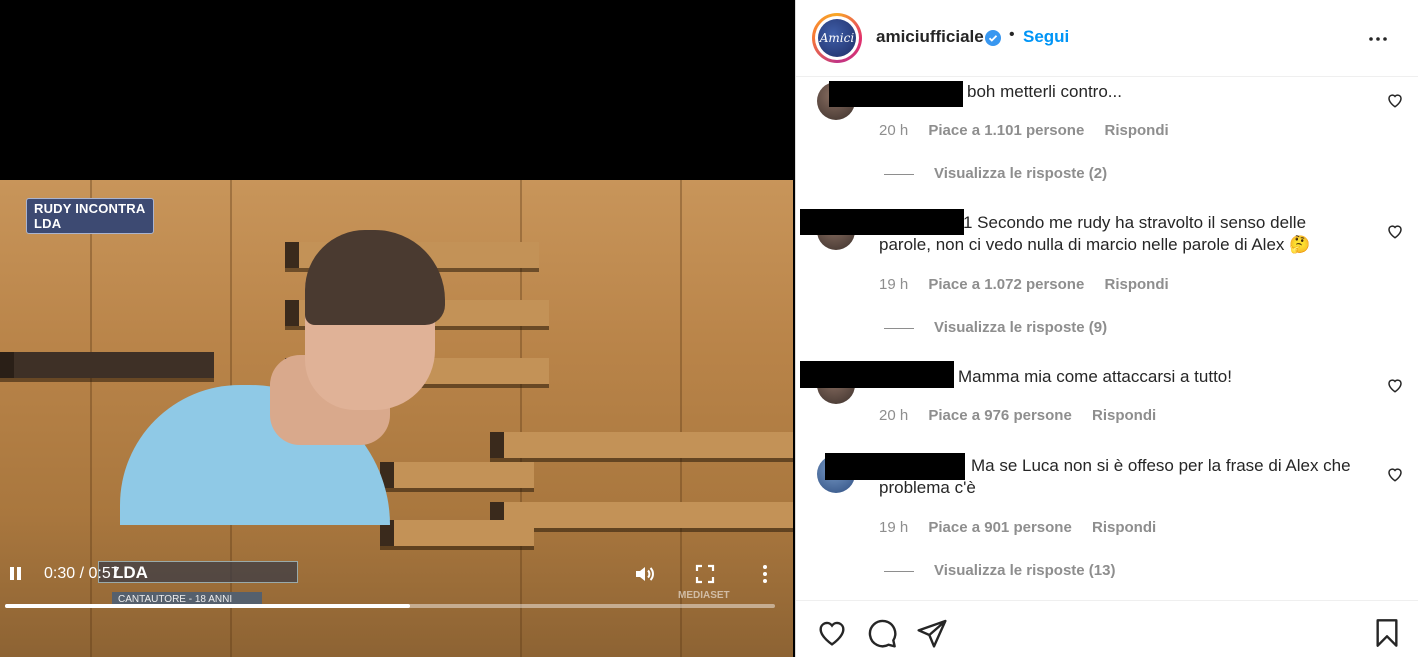  What do you see at coordinates (832, 633) in the screenshot?
I see `heart-icon` at bounding box center [832, 633].